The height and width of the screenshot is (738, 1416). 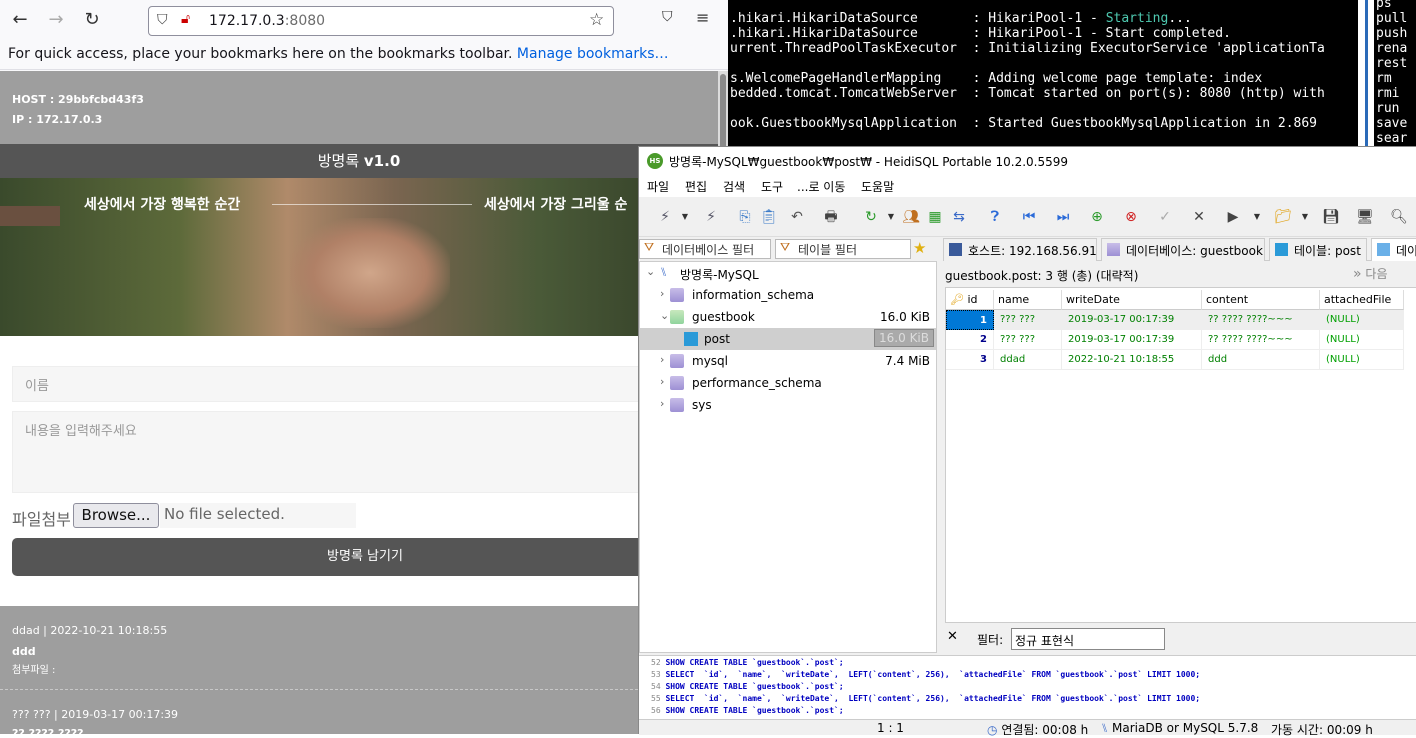 What do you see at coordinates (1183, 249) in the screenshot?
I see `tab-database: 데이터베이스: guestbook` at bounding box center [1183, 249].